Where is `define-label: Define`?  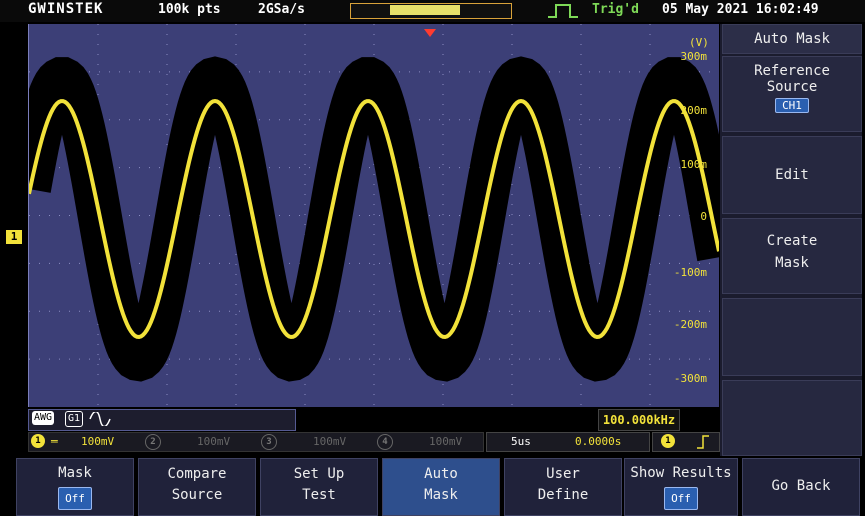 define-label: Define is located at coordinates (563, 495).